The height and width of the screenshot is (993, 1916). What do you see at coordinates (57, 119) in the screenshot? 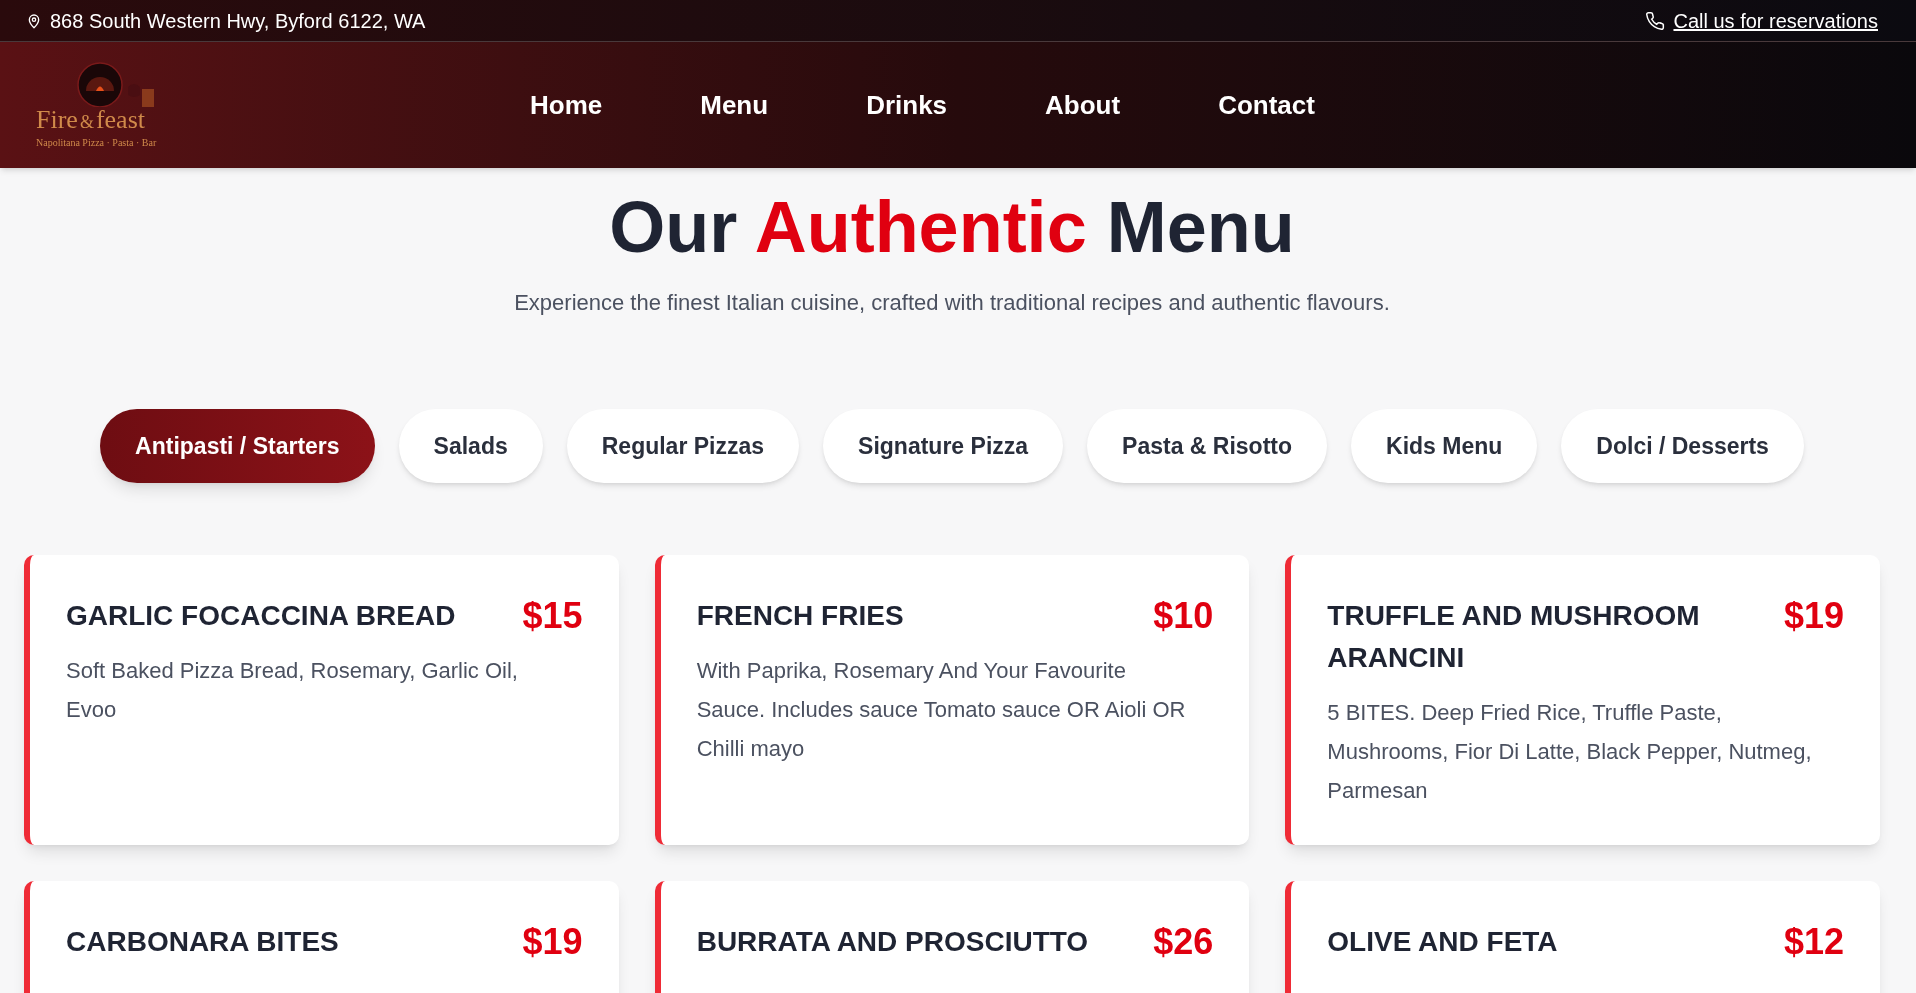
I see `logo-text: Fire` at bounding box center [57, 119].